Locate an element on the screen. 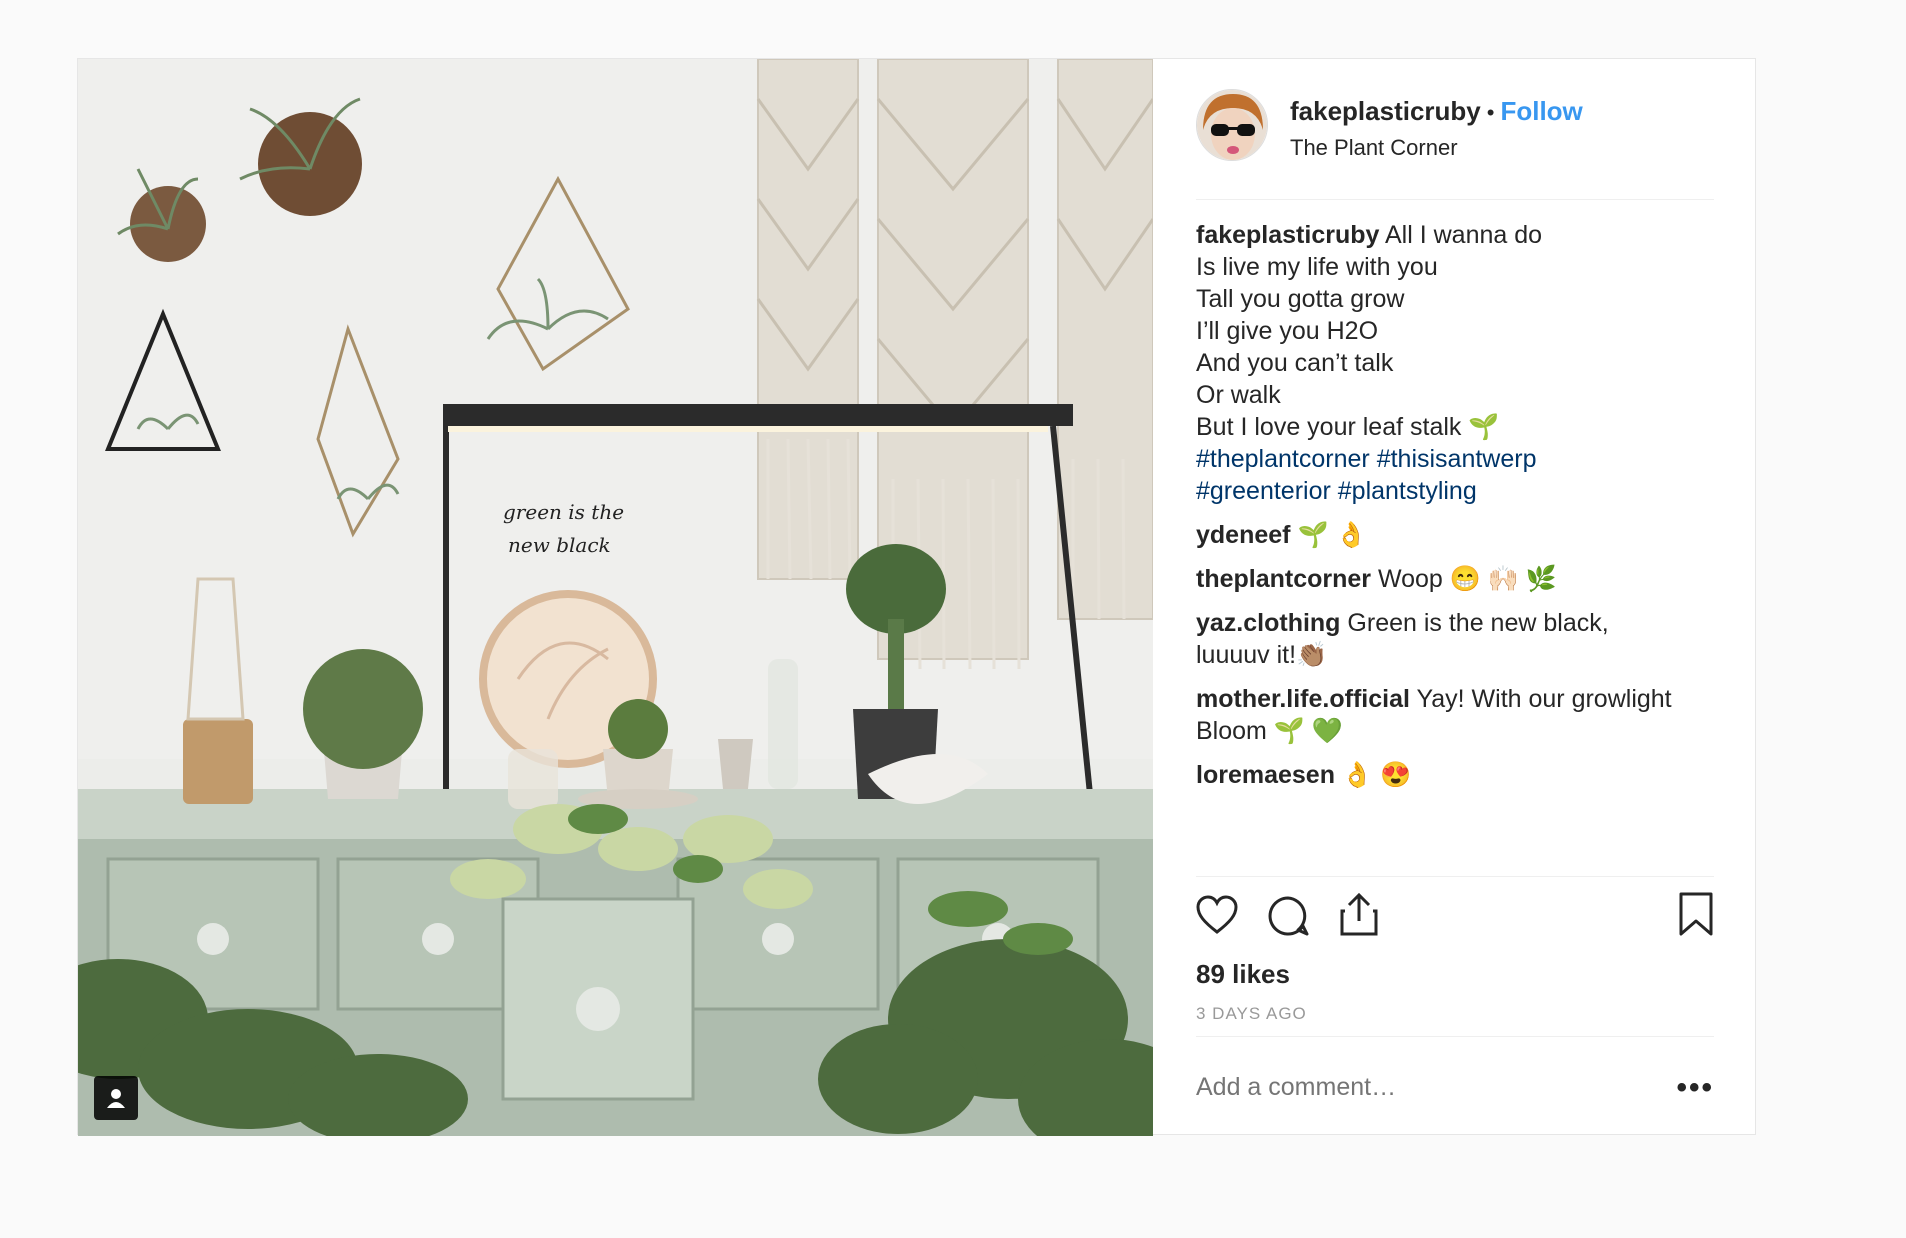  comment-username: yaz.clothing is located at coordinates (1268, 623).